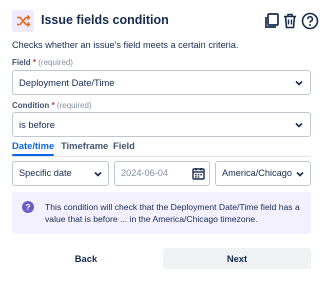 Image resolution: width=324 pixels, height=281 pixels. I want to click on trash-icon, so click(290, 21).